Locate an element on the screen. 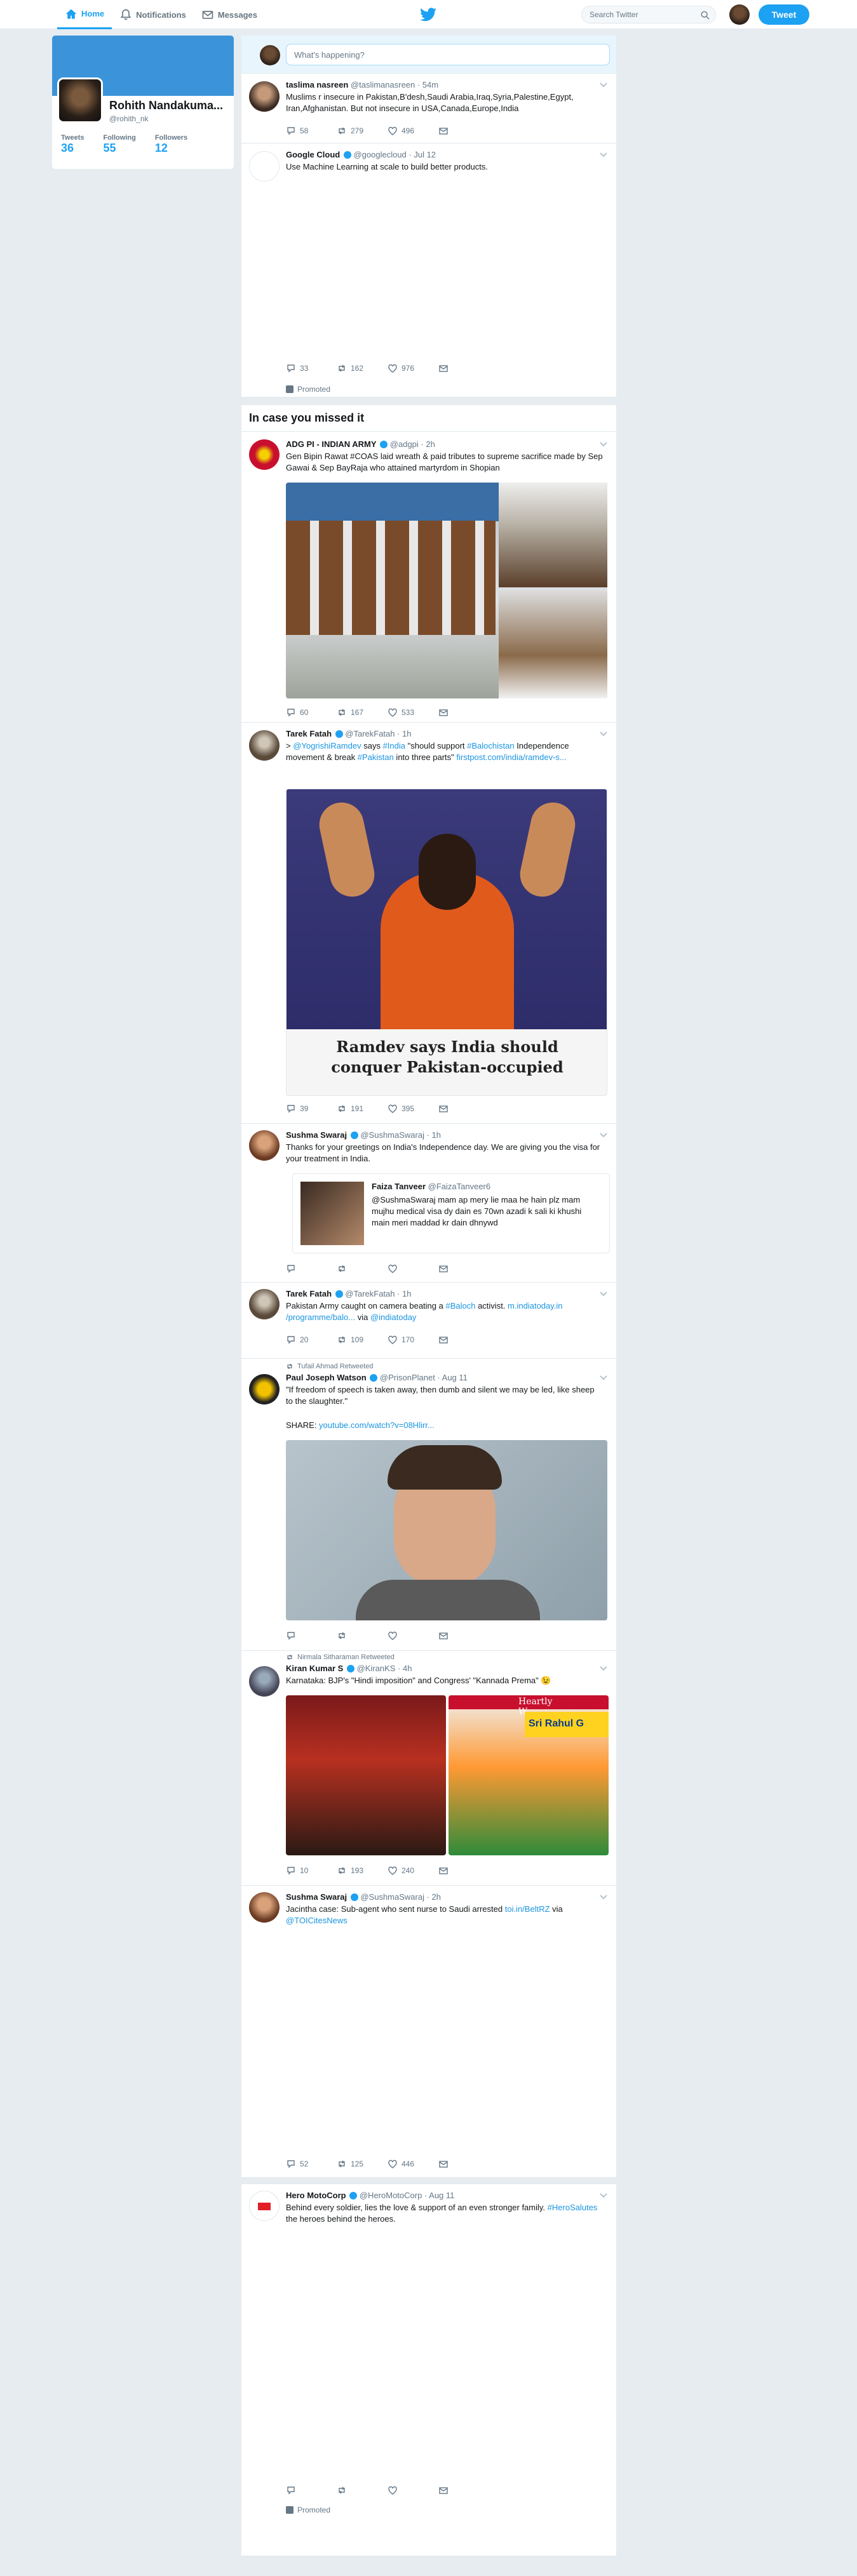 This screenshot has width=857, height=2576. mention-link: @TOICitesNews is located at coordinates (317, 1921).